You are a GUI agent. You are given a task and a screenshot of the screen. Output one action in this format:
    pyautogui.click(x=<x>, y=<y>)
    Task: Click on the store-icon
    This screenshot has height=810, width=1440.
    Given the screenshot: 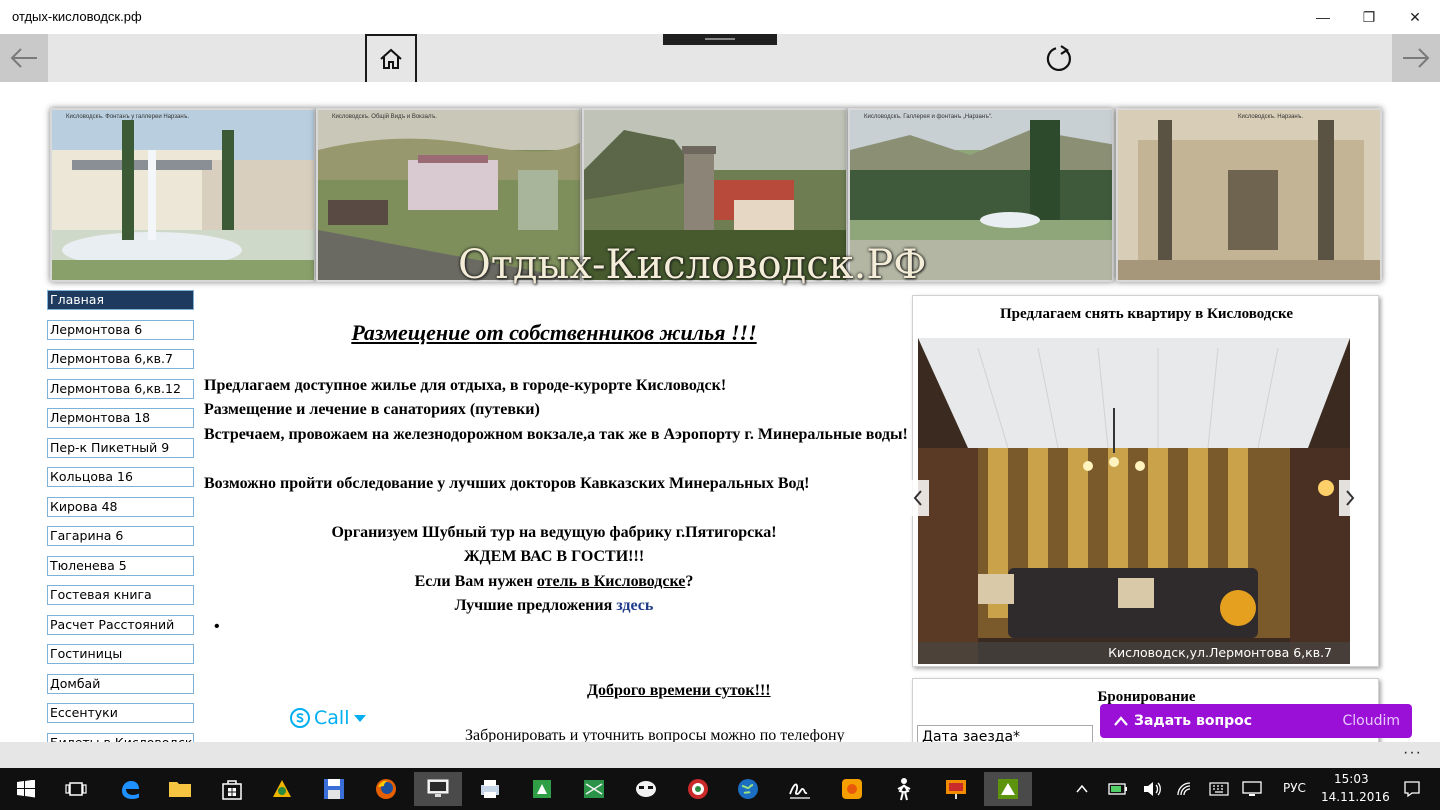 What is the action you would take?
    pyautogui.click(x=232, y=789)
    